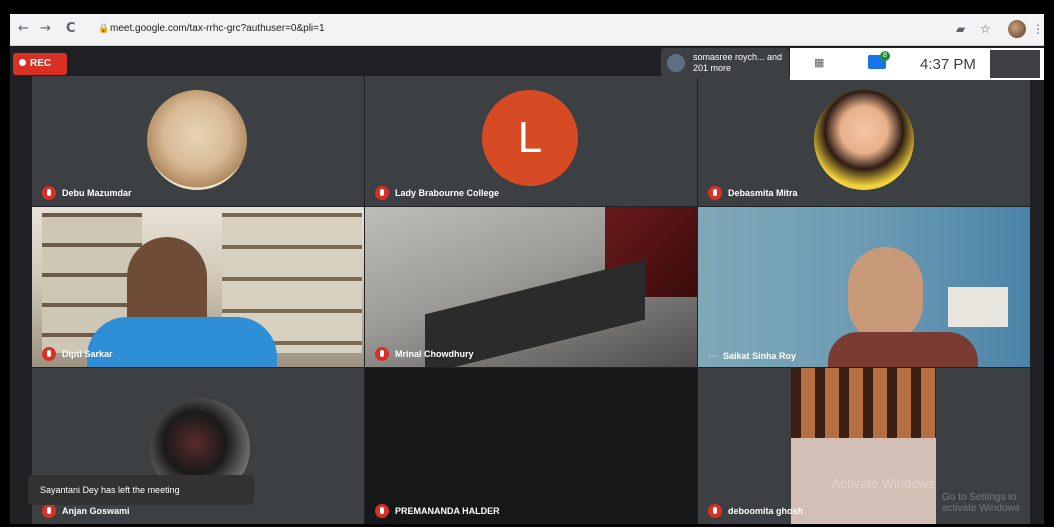 Image resolution: width=1054 pixels, height=527 pixels. I want to click on participants-text: somasree roych... and 201 more, so click(738, 62).